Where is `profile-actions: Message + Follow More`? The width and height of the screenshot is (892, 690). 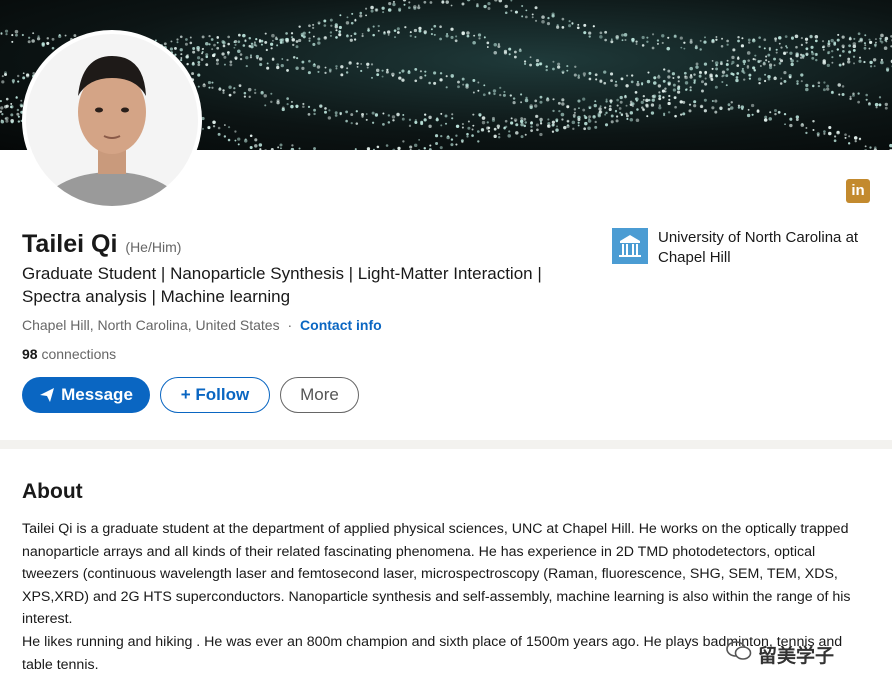 profile-actions: Message + Follow More is located at coordinates (190, 395).